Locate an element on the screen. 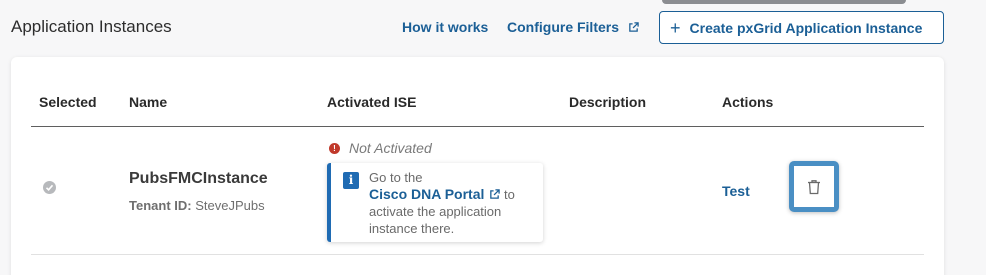  create-button-label: Create pxGrid Application Instance is located at coordinates (806, 27).